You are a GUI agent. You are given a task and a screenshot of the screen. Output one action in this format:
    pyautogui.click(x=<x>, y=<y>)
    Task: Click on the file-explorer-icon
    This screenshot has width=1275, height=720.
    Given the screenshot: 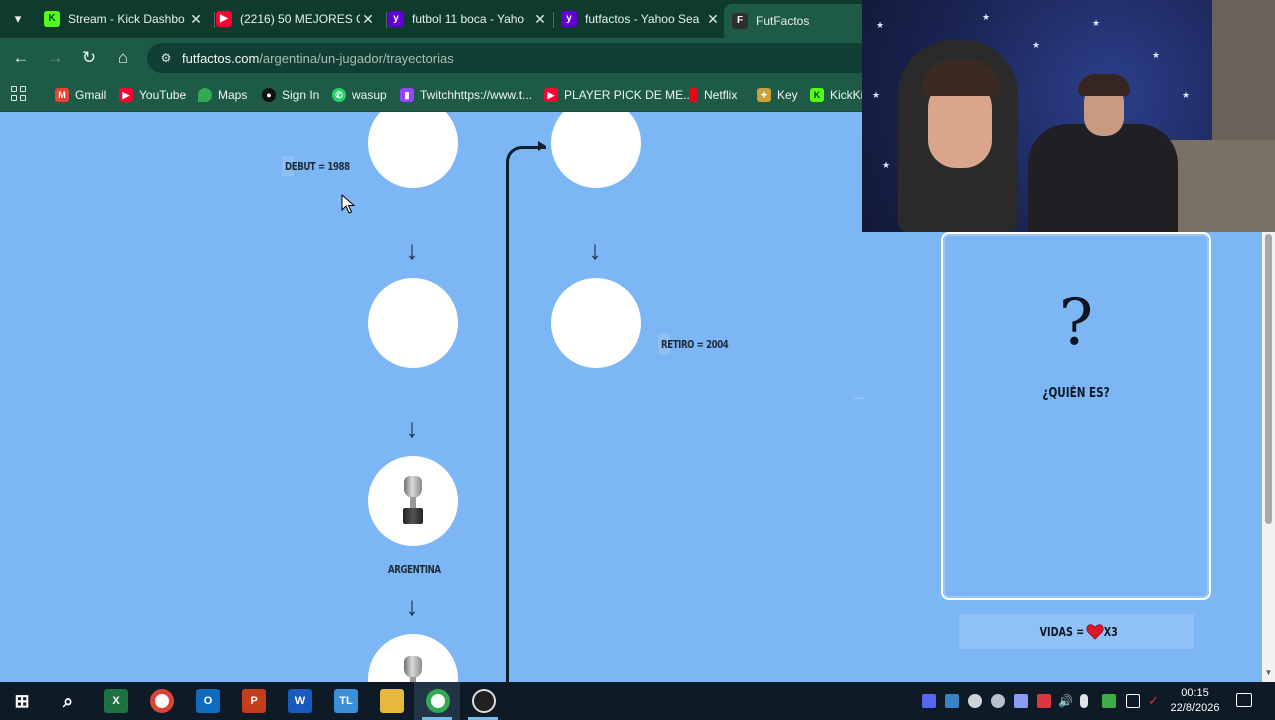 What is the action you would take?
    pyautogui.click(x=392, y=701)
    